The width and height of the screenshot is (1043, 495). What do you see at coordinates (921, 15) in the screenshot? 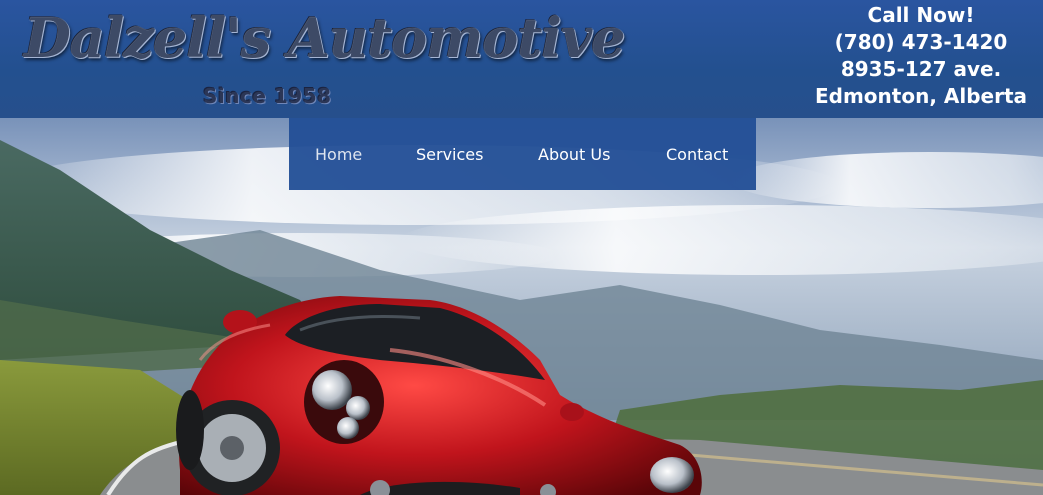
I see `call-now-label: Call Now!` at bounding box center [921, 15].